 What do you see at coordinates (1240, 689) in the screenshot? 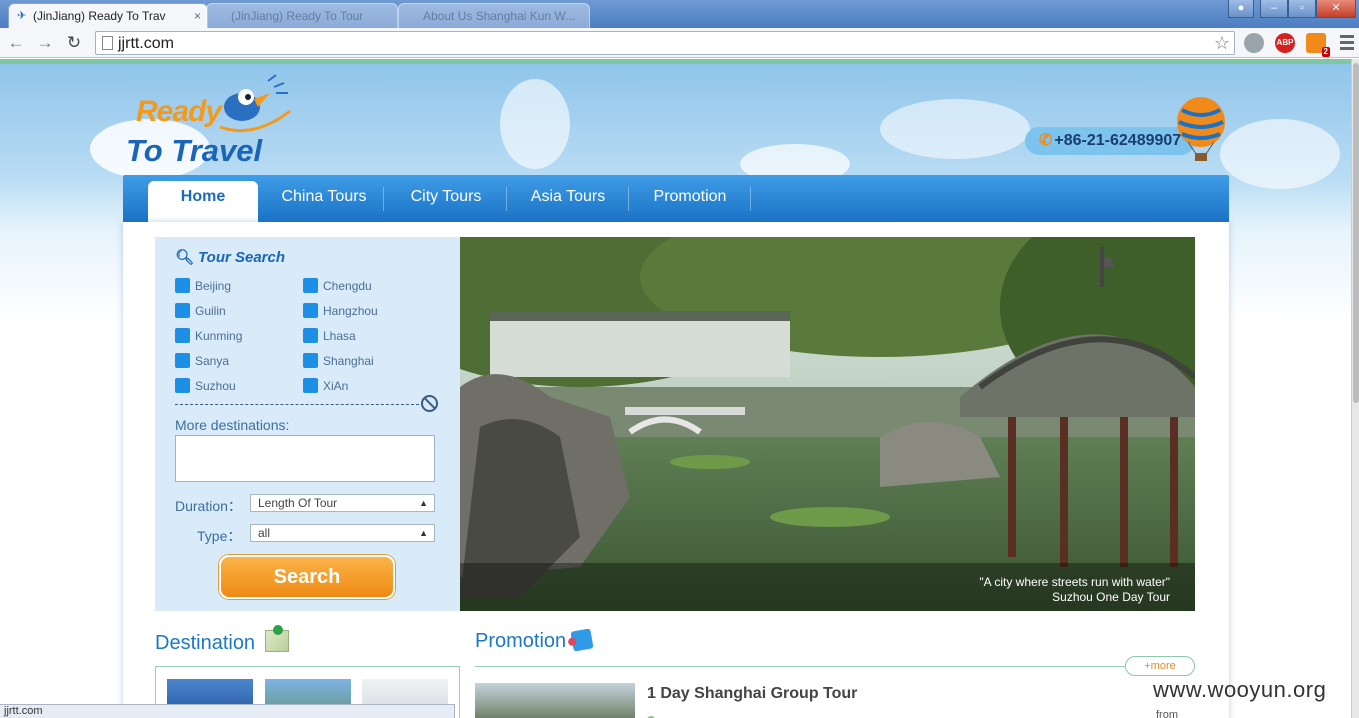
I see `watermark-text: www.wooyun.org` at bounding box center [1240, 689].